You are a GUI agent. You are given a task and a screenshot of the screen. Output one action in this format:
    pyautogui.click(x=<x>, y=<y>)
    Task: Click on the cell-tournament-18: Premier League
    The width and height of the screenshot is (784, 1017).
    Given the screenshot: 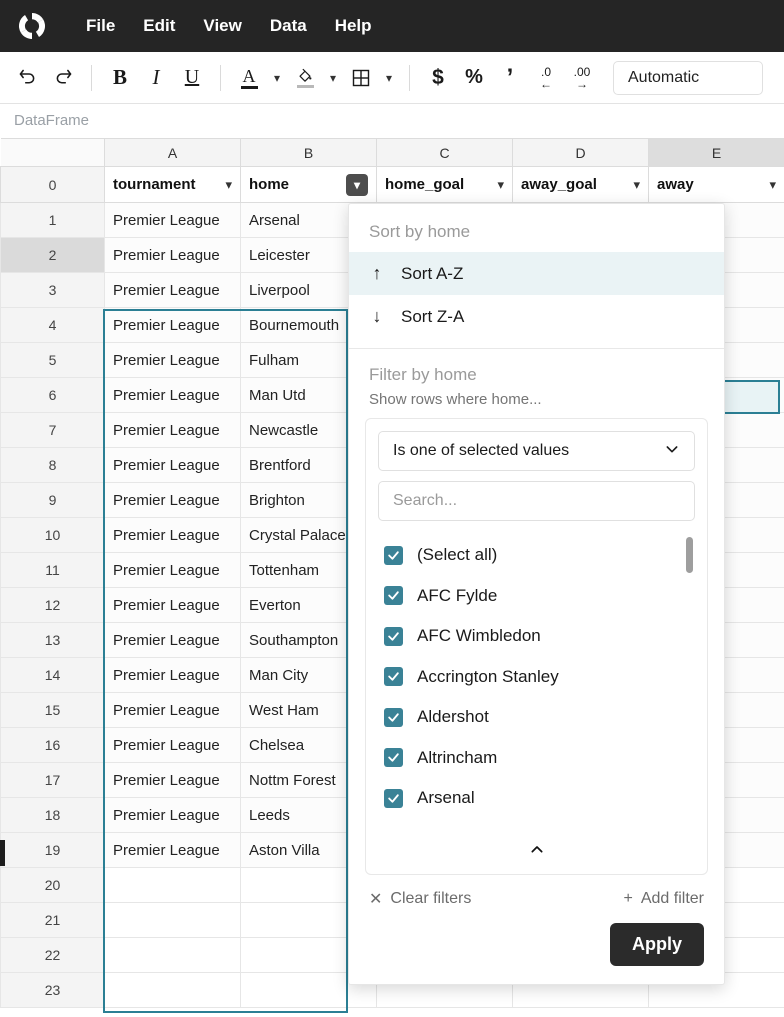 What is the action you would take?
    pyautogui.click(x=172, y=815)
    